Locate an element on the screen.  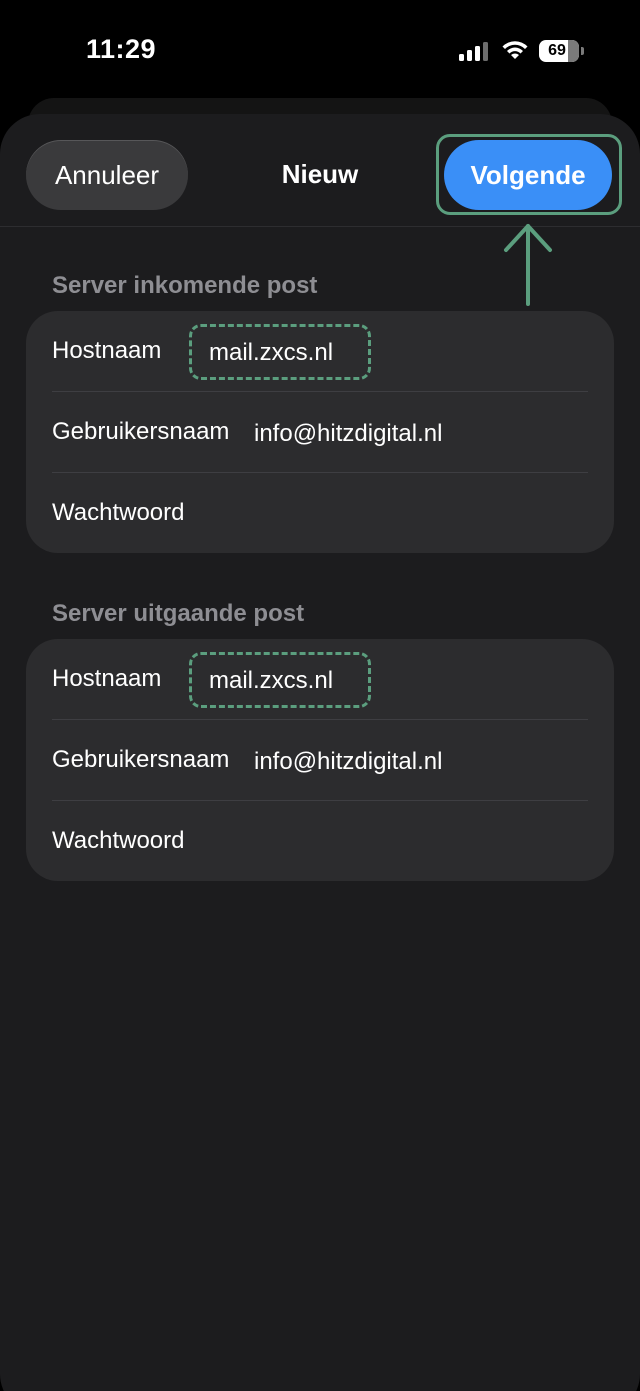
battery-nub is located at coordinates (582, 51).